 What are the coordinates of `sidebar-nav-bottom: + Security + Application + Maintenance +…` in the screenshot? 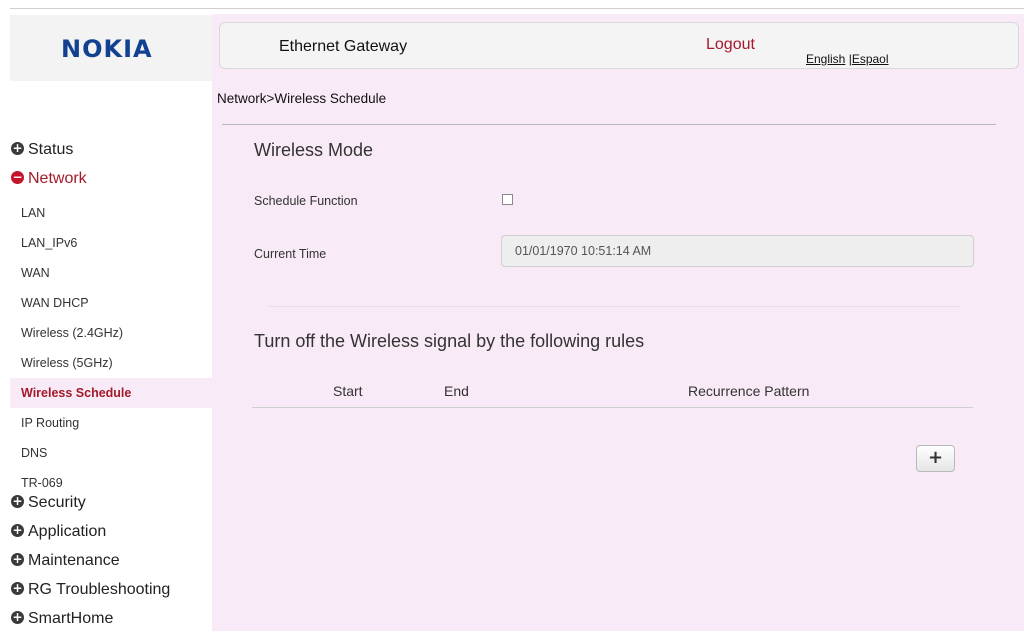 It's located at (111, 565).